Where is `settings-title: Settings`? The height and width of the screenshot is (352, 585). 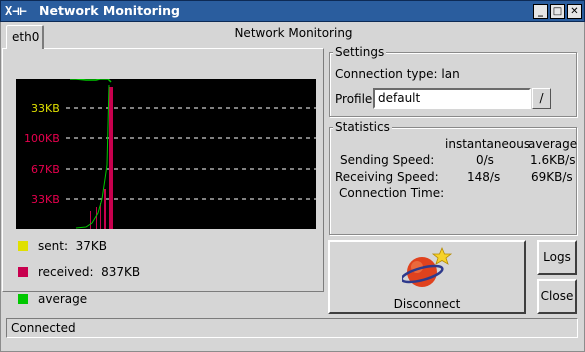
settings-title: Settings is located at coordinates (360, 52).